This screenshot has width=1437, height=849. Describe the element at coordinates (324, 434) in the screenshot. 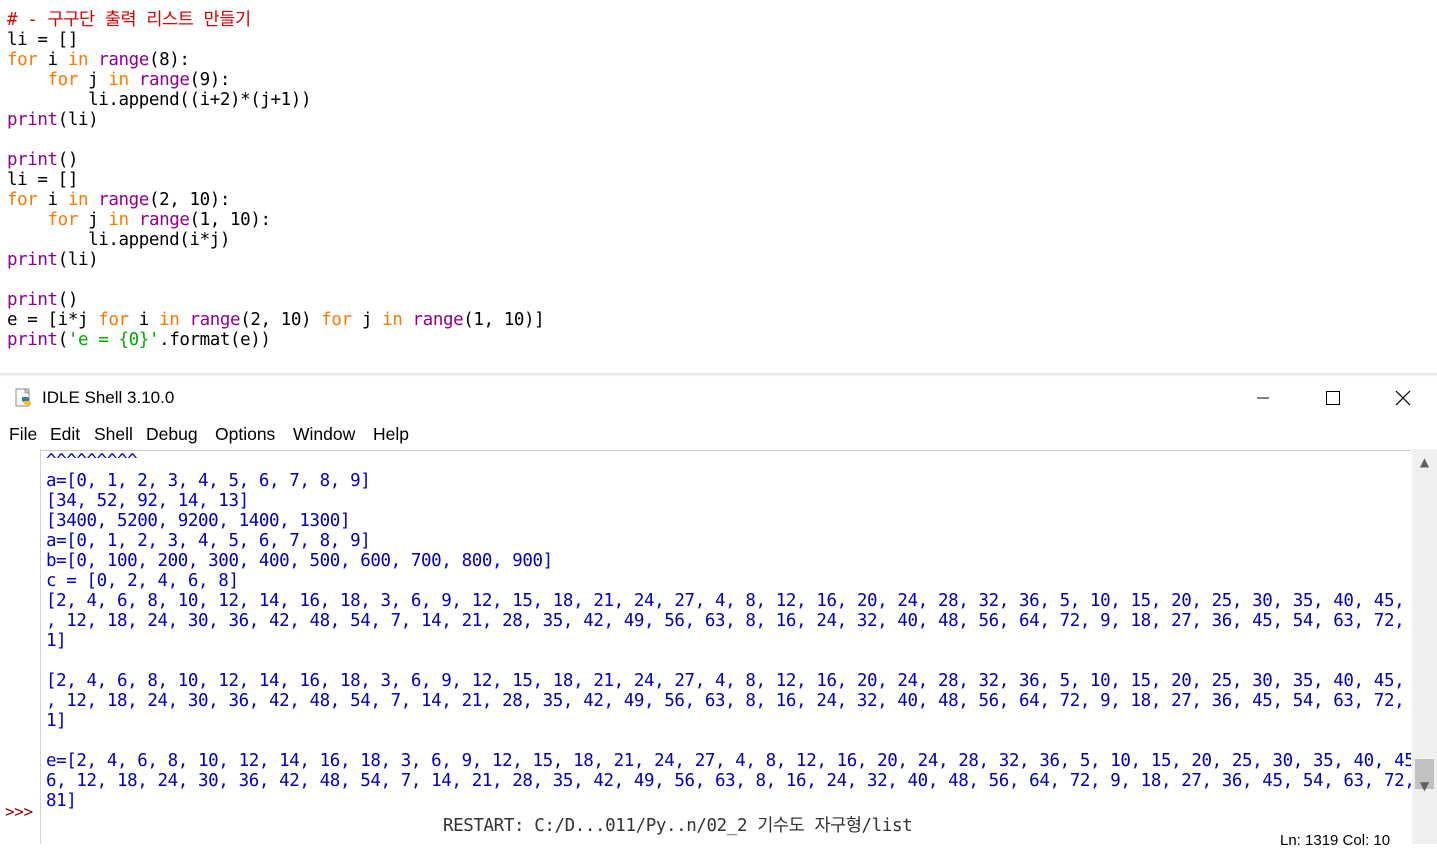

I see `menu-window: Window` at that location.